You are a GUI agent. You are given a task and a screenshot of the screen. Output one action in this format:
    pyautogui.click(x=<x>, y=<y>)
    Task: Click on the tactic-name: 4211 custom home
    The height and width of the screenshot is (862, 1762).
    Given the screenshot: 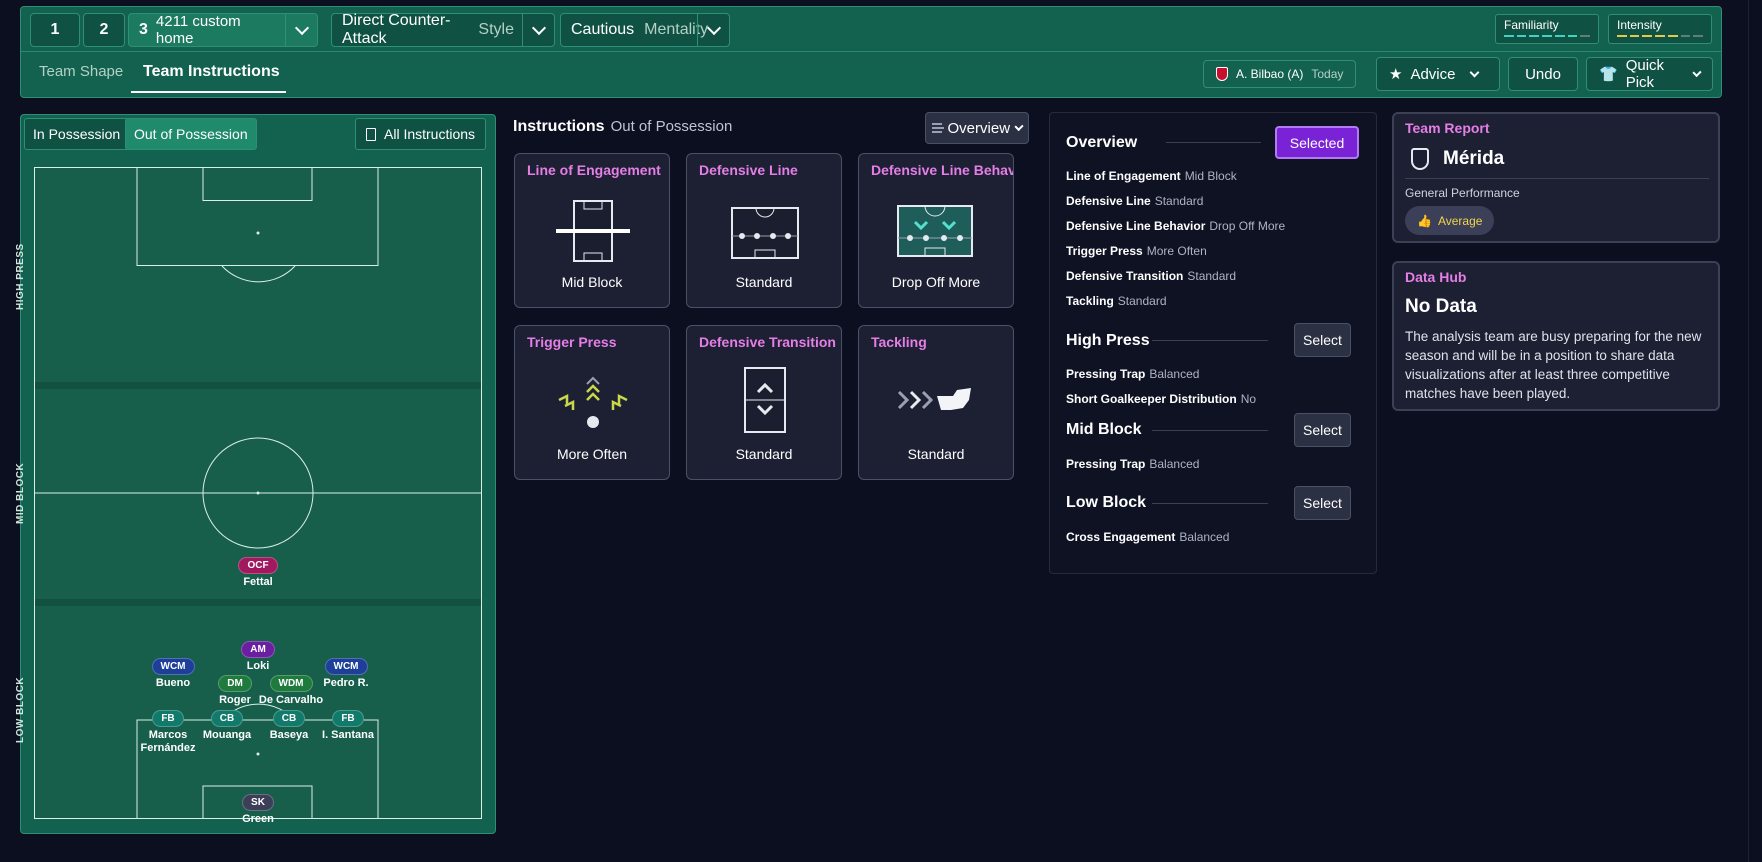 What is the action you would take?
    pyautogui.click(x=198, y=30)
    